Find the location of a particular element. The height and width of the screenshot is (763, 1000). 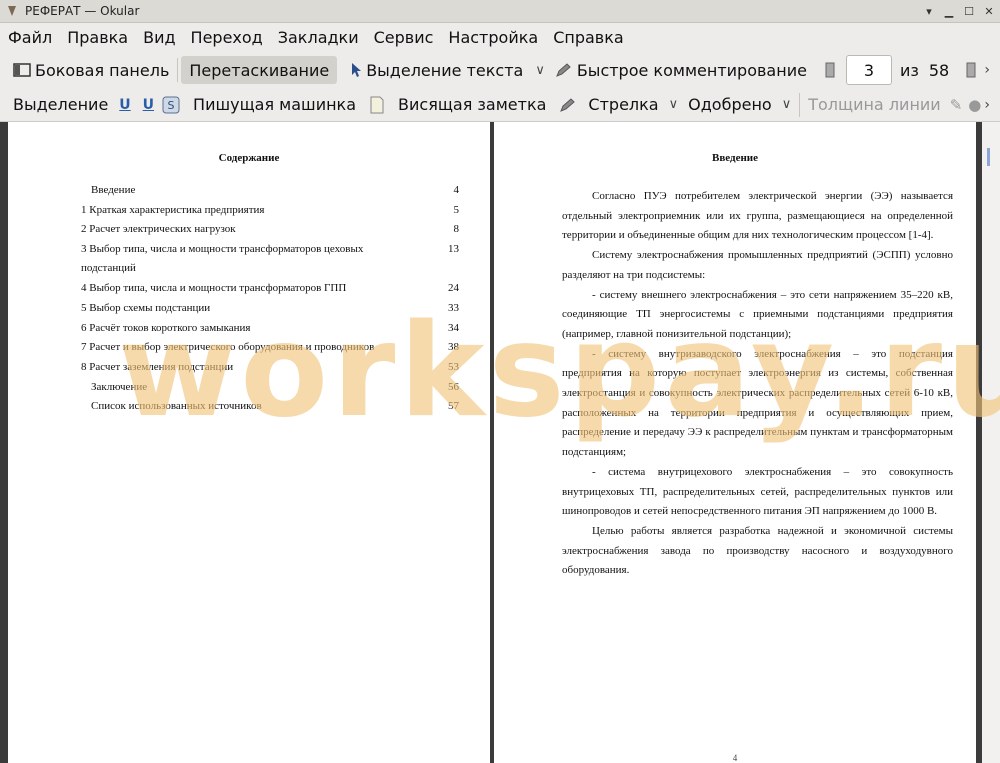

highlight-label: Выделение is located at coordinates (61, 104).